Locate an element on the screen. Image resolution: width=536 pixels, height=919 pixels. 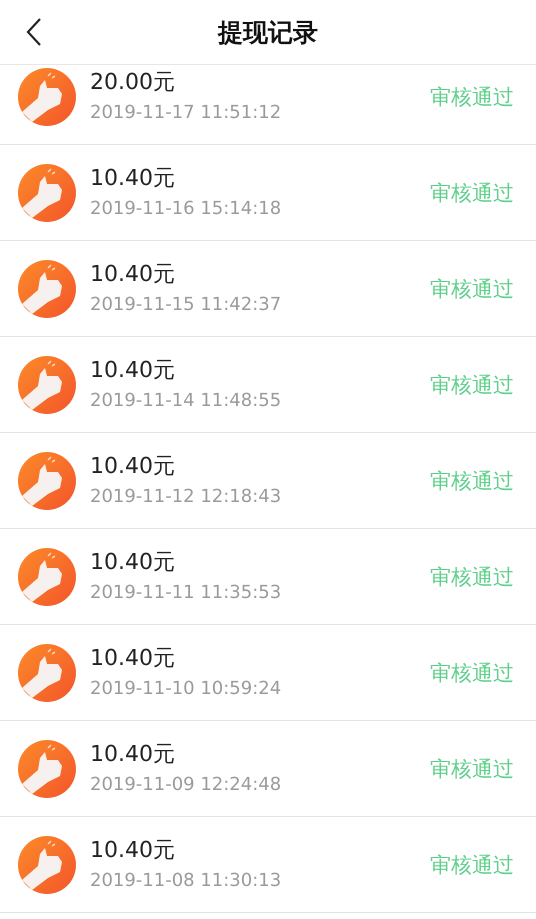
time-text: 2019-11-08 11:30:13 is located at coordinates (186, 881).